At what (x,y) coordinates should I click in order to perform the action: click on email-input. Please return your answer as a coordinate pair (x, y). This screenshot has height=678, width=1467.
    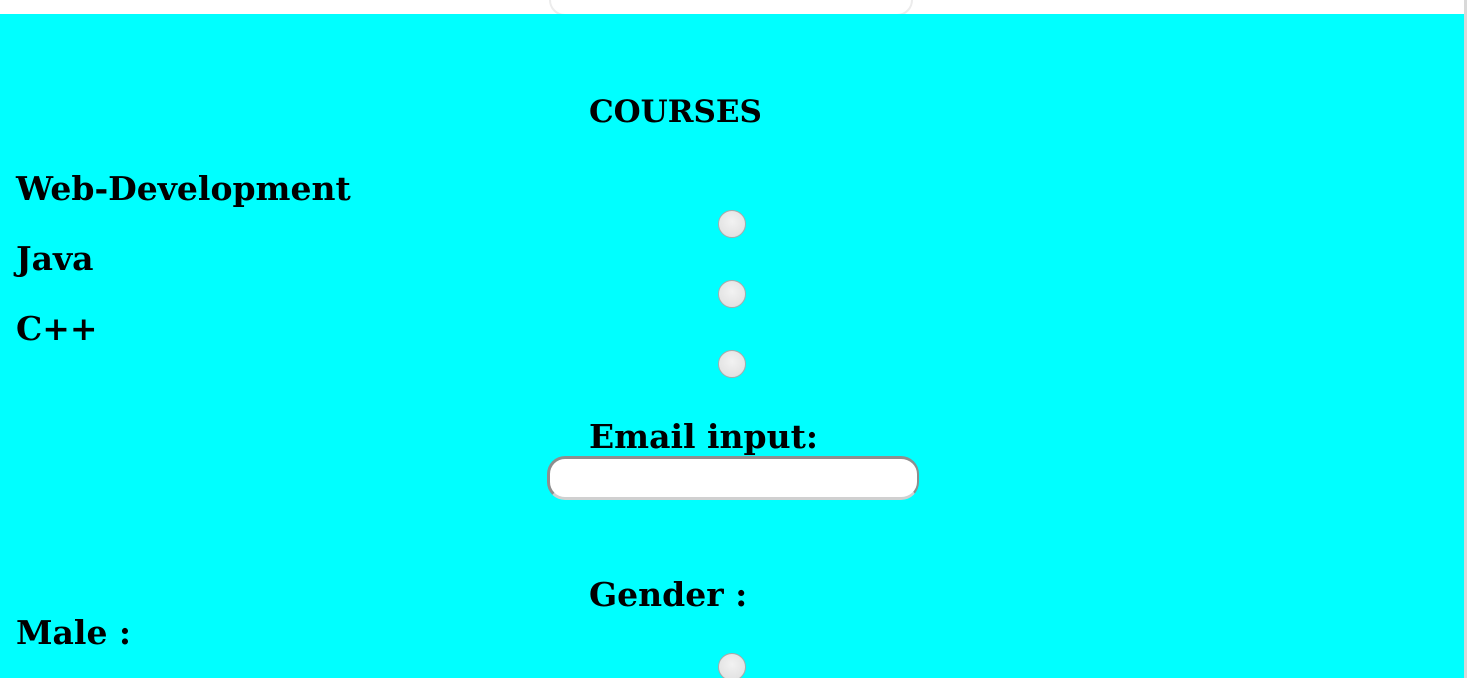
    Looking at the image, I should click on (733, 478).